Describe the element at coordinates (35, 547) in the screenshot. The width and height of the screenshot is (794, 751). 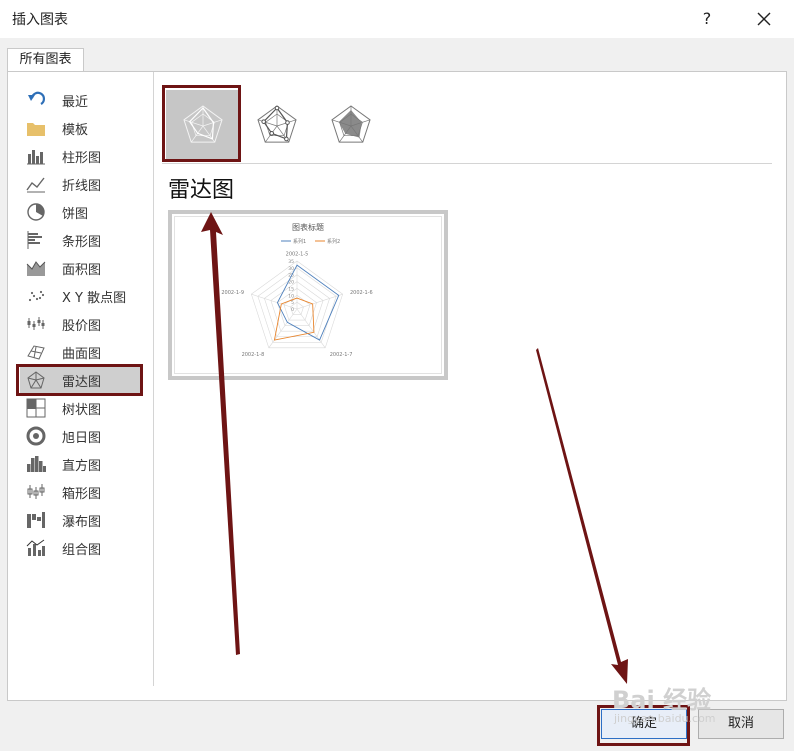
I see `combo-chart-icon` at that location.